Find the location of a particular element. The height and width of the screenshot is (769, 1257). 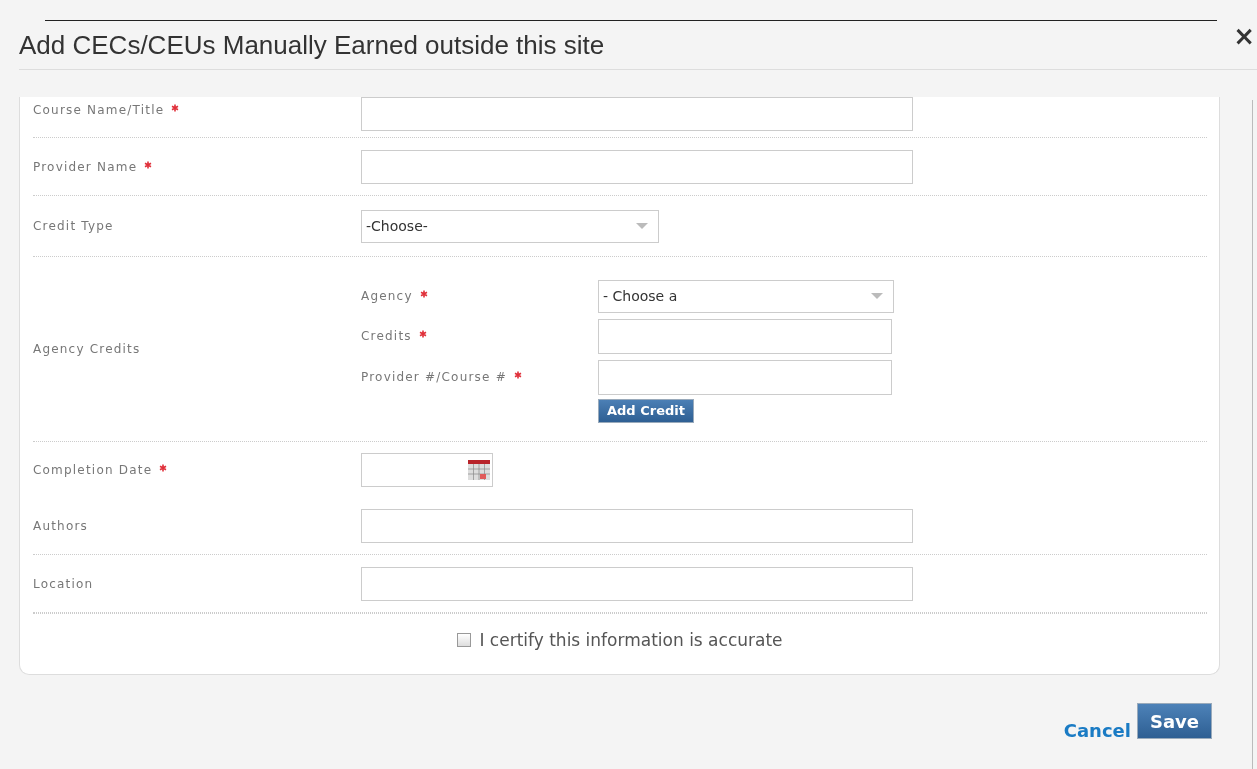

field-label: Agency is located at coordinates (387, 296).